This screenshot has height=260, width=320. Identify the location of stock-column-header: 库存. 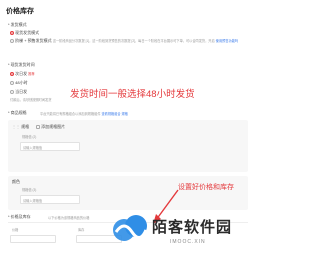
(81, 230).